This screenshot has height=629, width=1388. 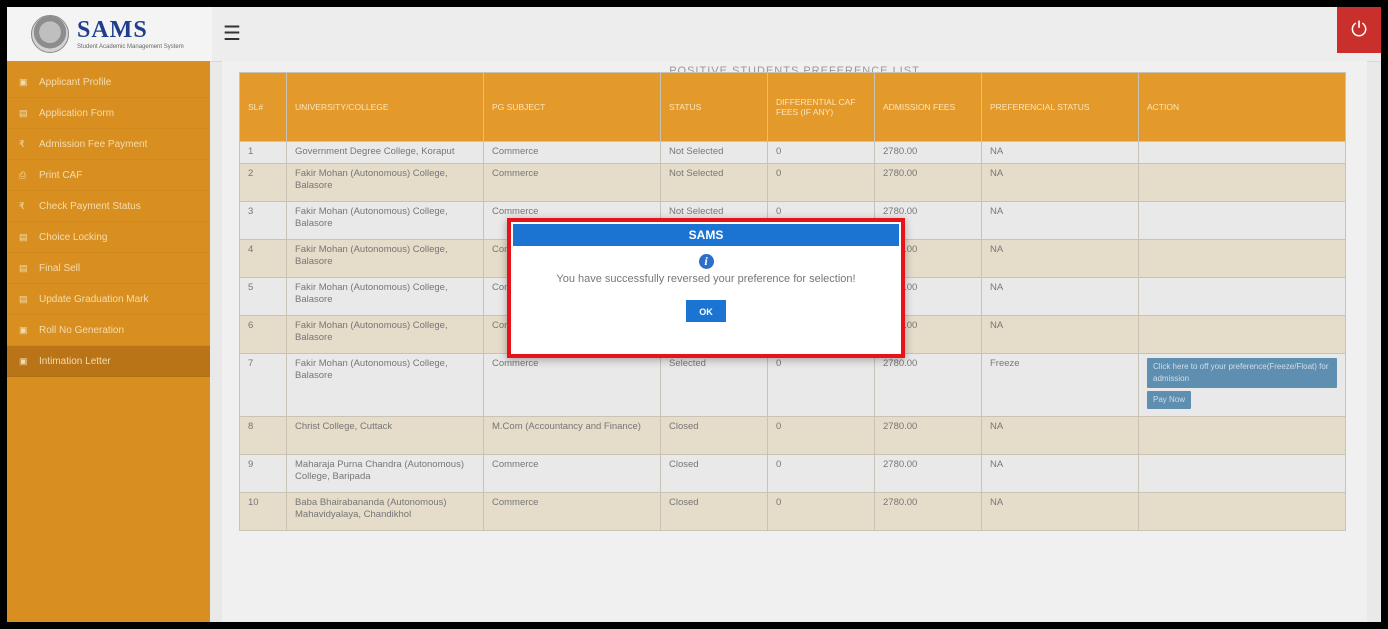 I want to click on dialog-title: SAMS, so click(x=706, y=235).